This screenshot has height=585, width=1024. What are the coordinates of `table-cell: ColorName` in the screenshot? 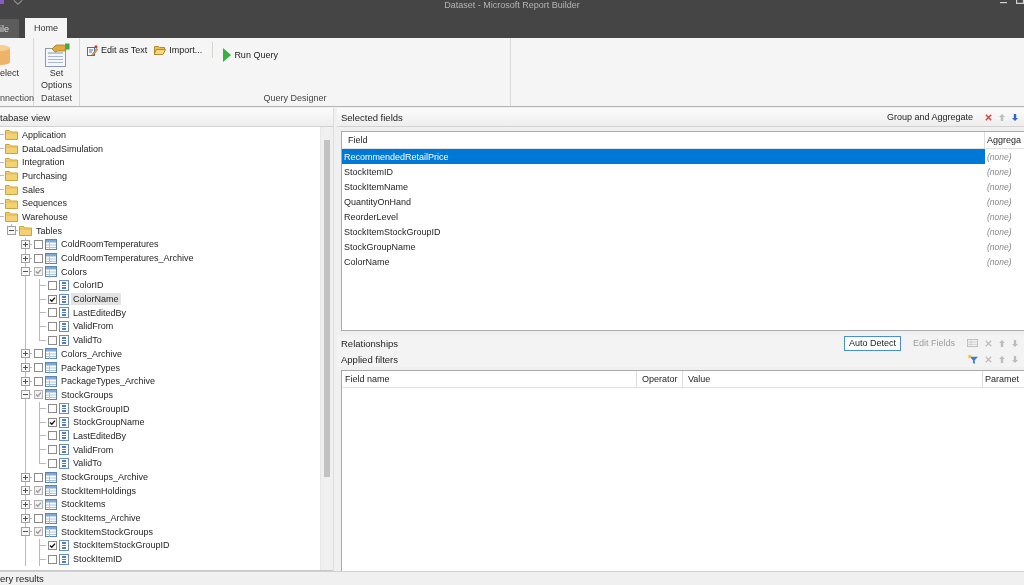 It's located at (663, 262).